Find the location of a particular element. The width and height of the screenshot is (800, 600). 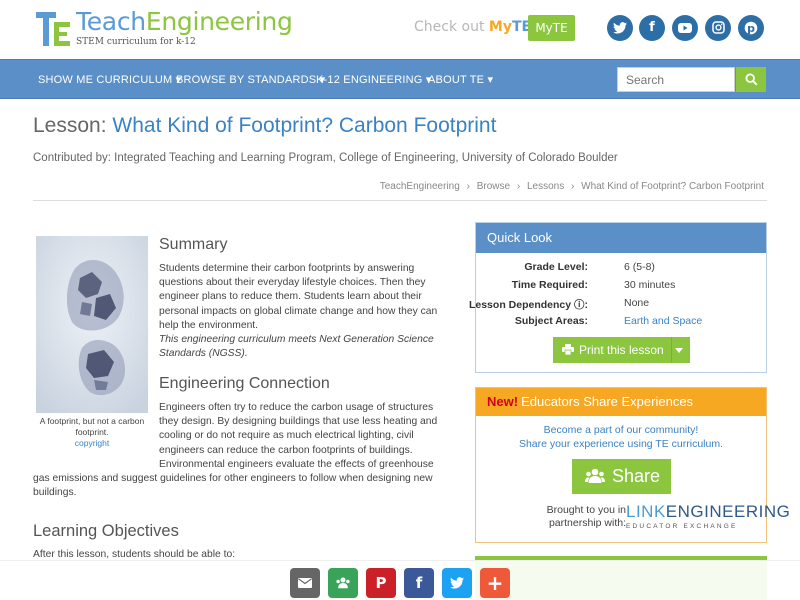

copyright-link: copyright is located at coordinates (92, 443).